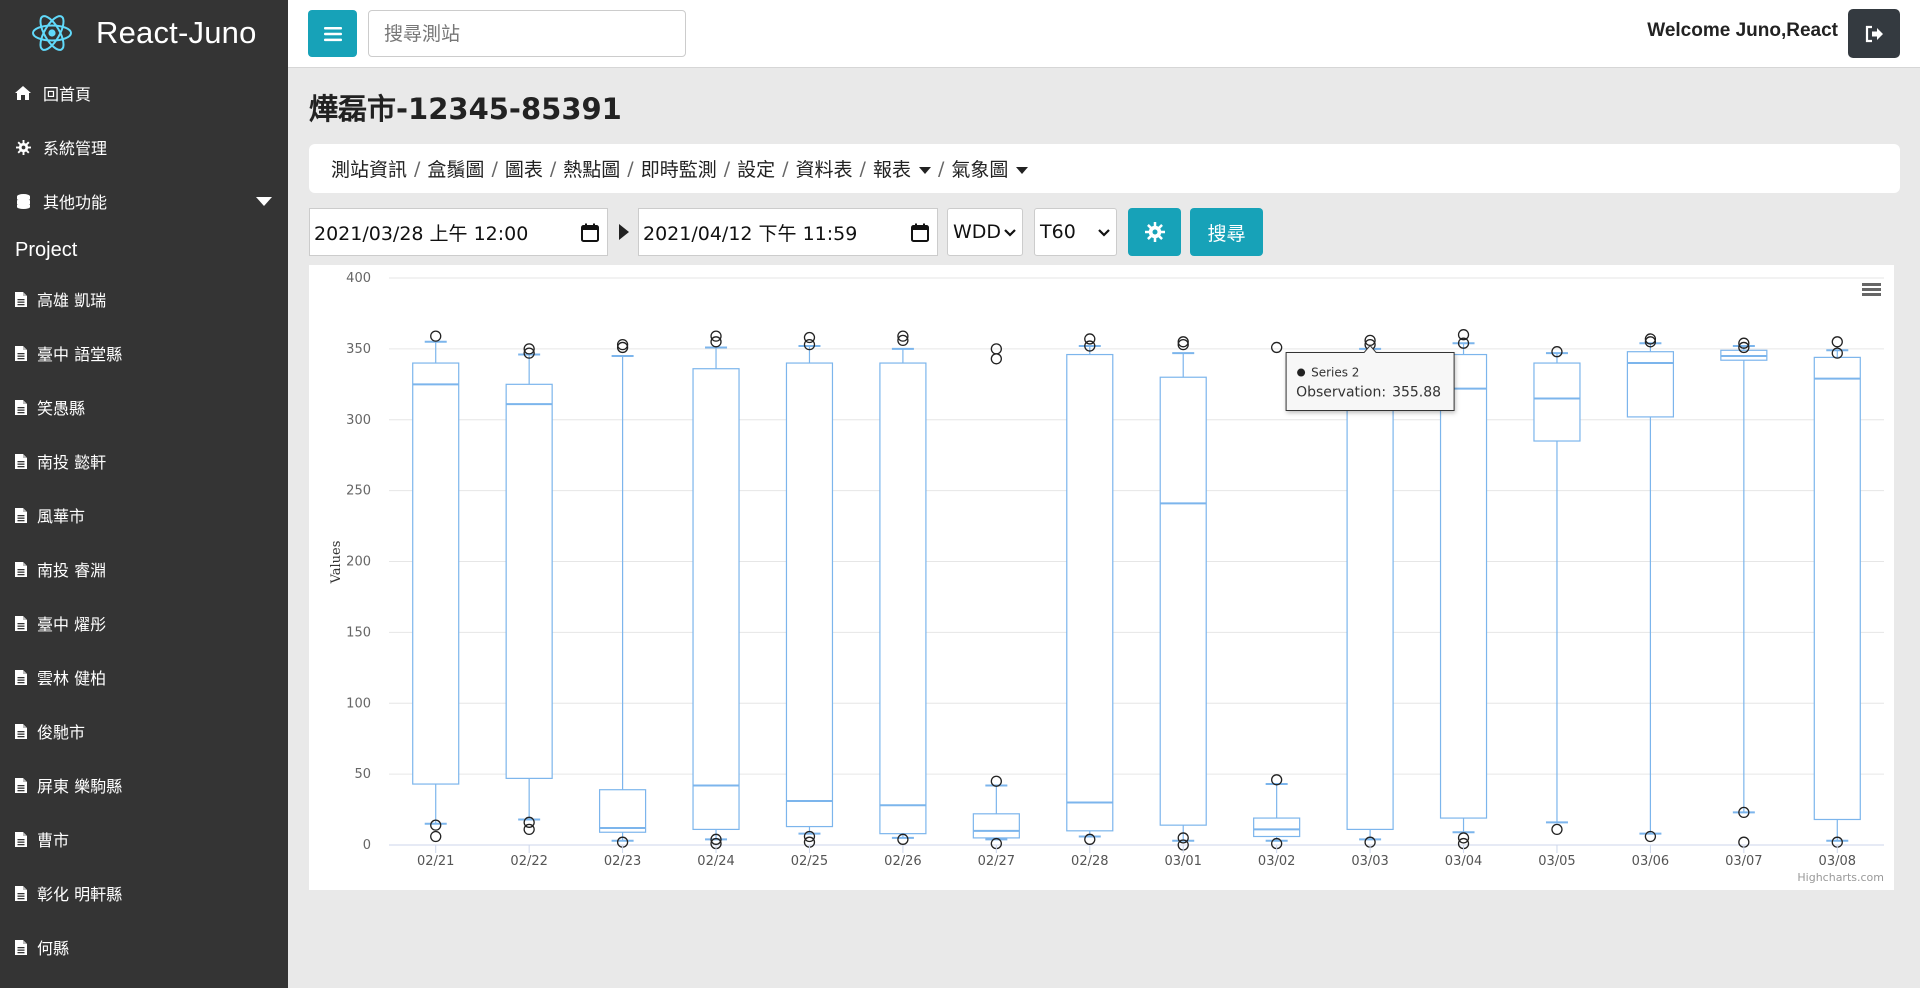 The image size is (1920, 988). I want to click on nav-home-label: 回首頁, so click(67, 94).